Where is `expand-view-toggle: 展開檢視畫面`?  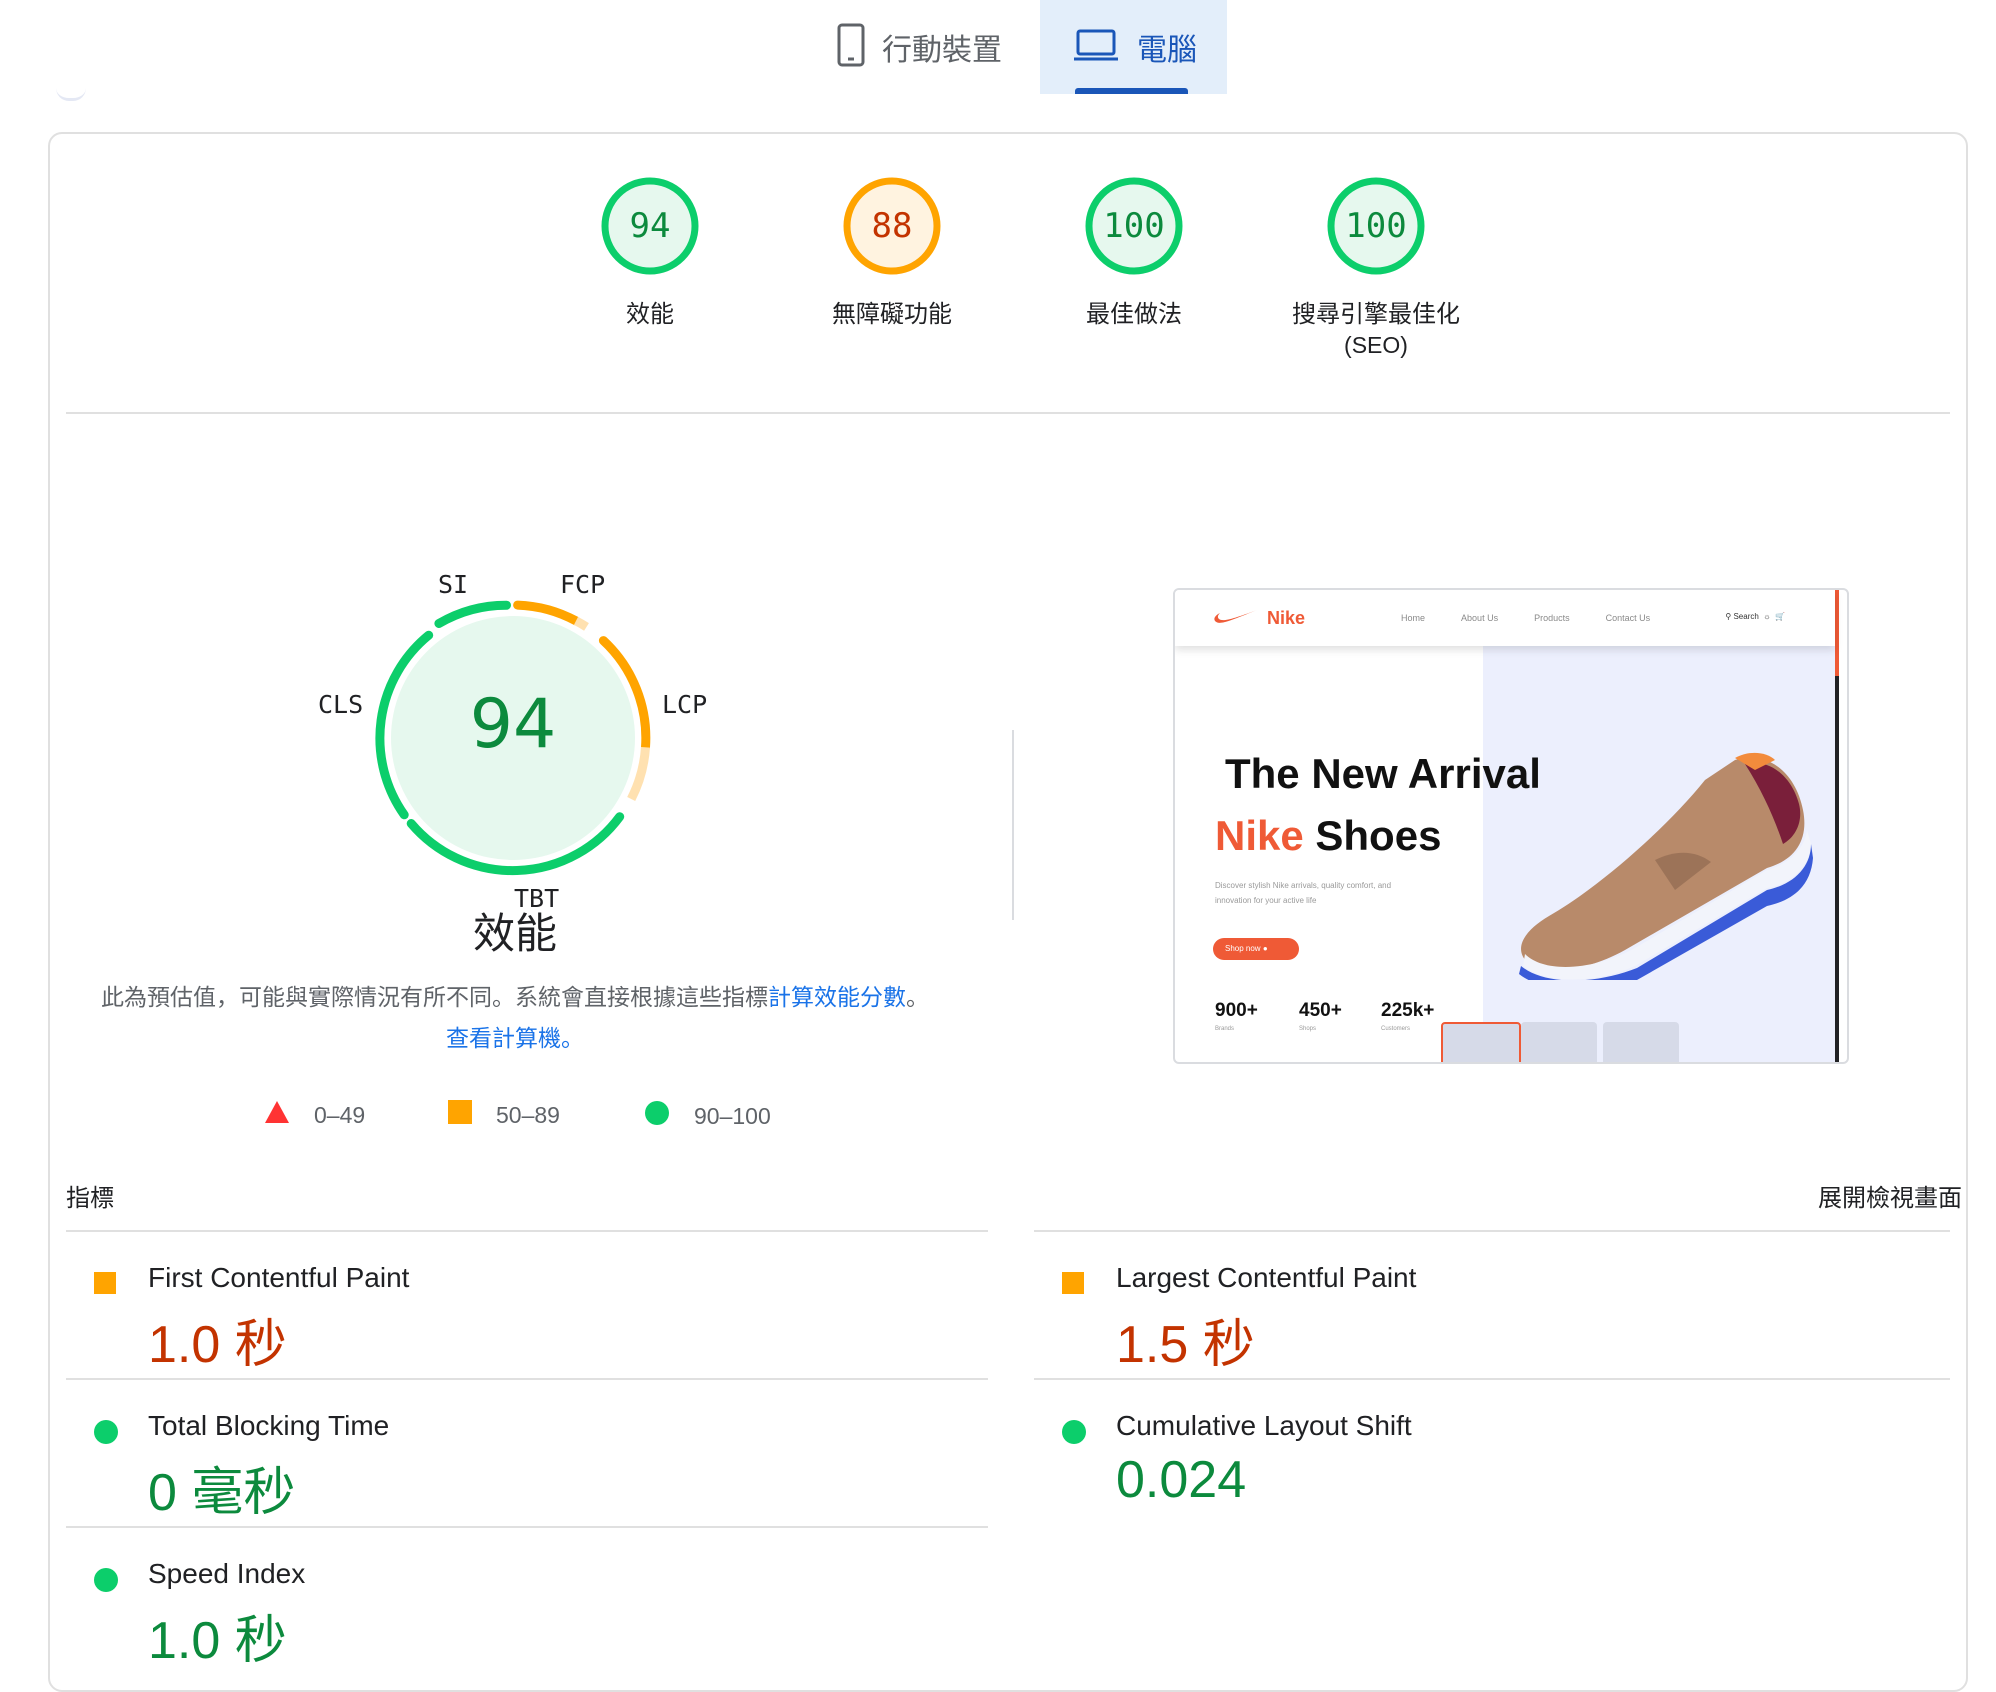 expand-view-toggle: 展開檢視畫面 is located at coordinates (1890, 1195).